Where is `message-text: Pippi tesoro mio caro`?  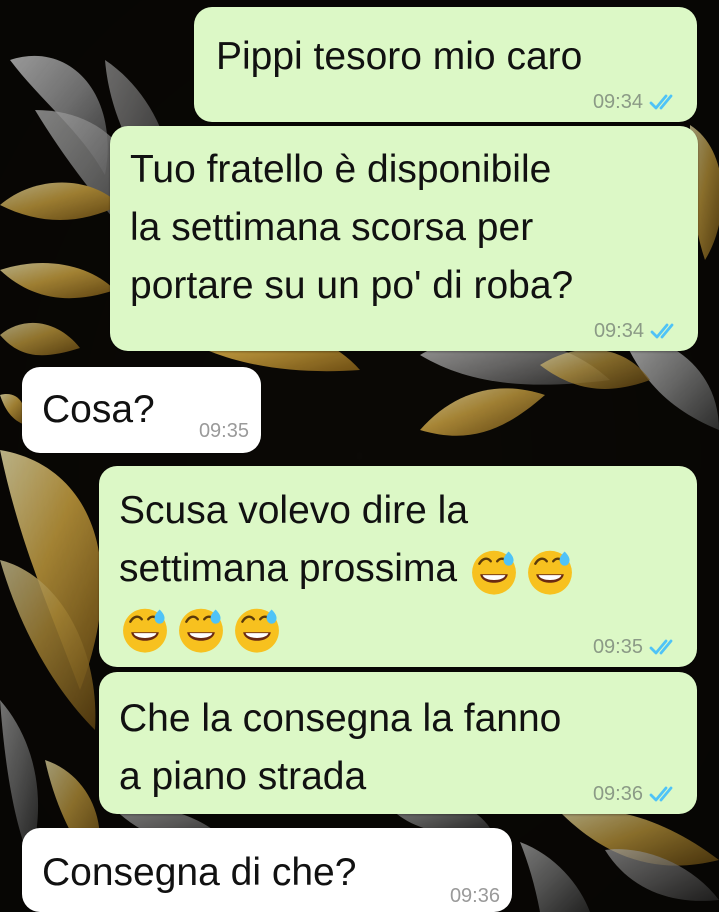
message-text: Pippi tesoro mio caro is located at coordinates (399, 56).